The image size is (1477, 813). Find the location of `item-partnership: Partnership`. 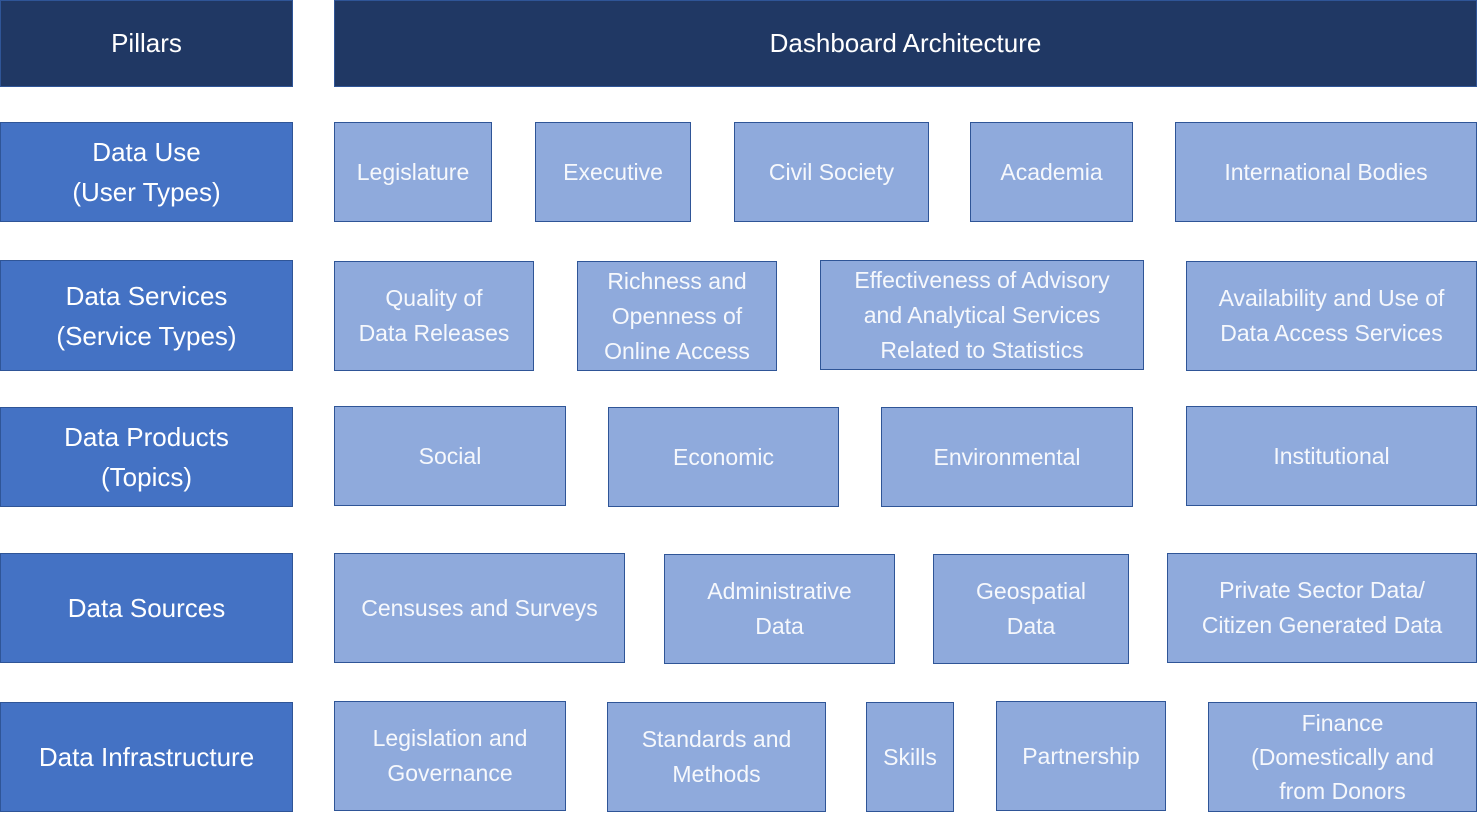

item-partnership: Partnership is located at coordinates (1081, 756).